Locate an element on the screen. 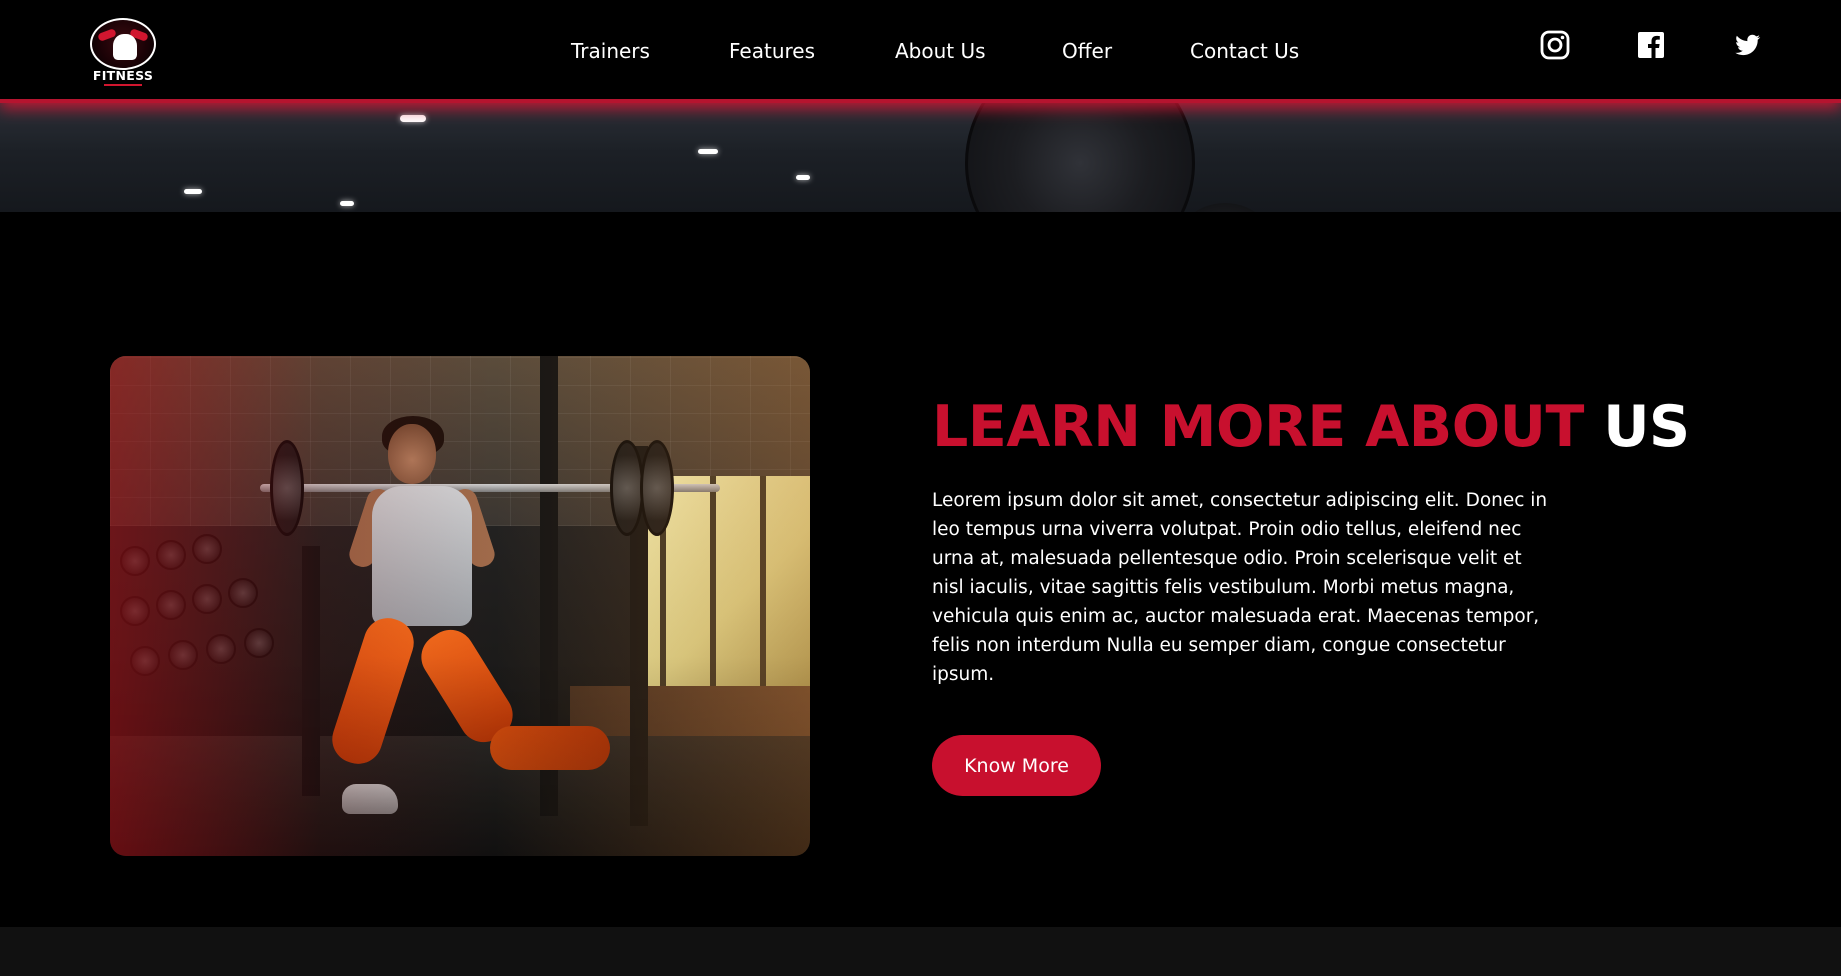  nav-item-offer: Offer is located at coordinates (1087, 51).